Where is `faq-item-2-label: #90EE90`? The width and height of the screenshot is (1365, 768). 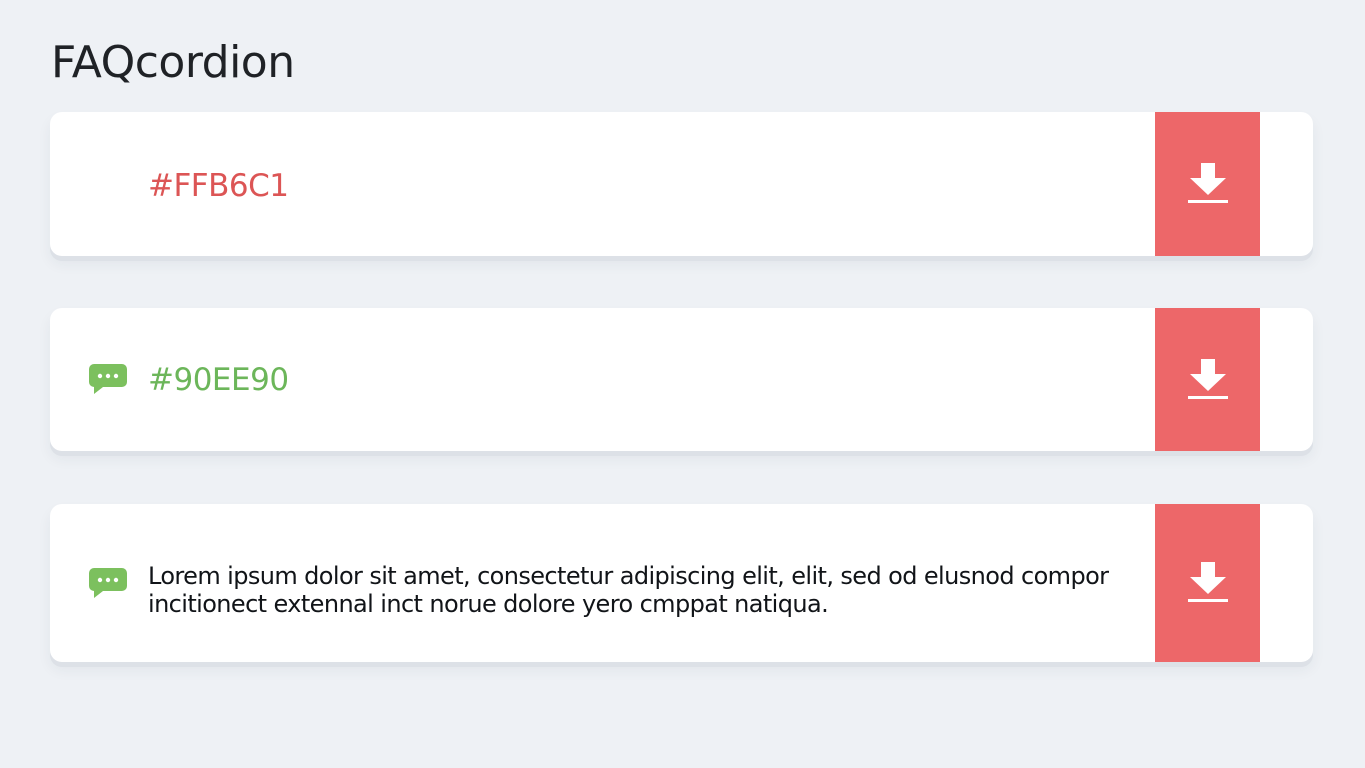
faq-item-2-label: #90EE90 is located at coordinates (218, 380).